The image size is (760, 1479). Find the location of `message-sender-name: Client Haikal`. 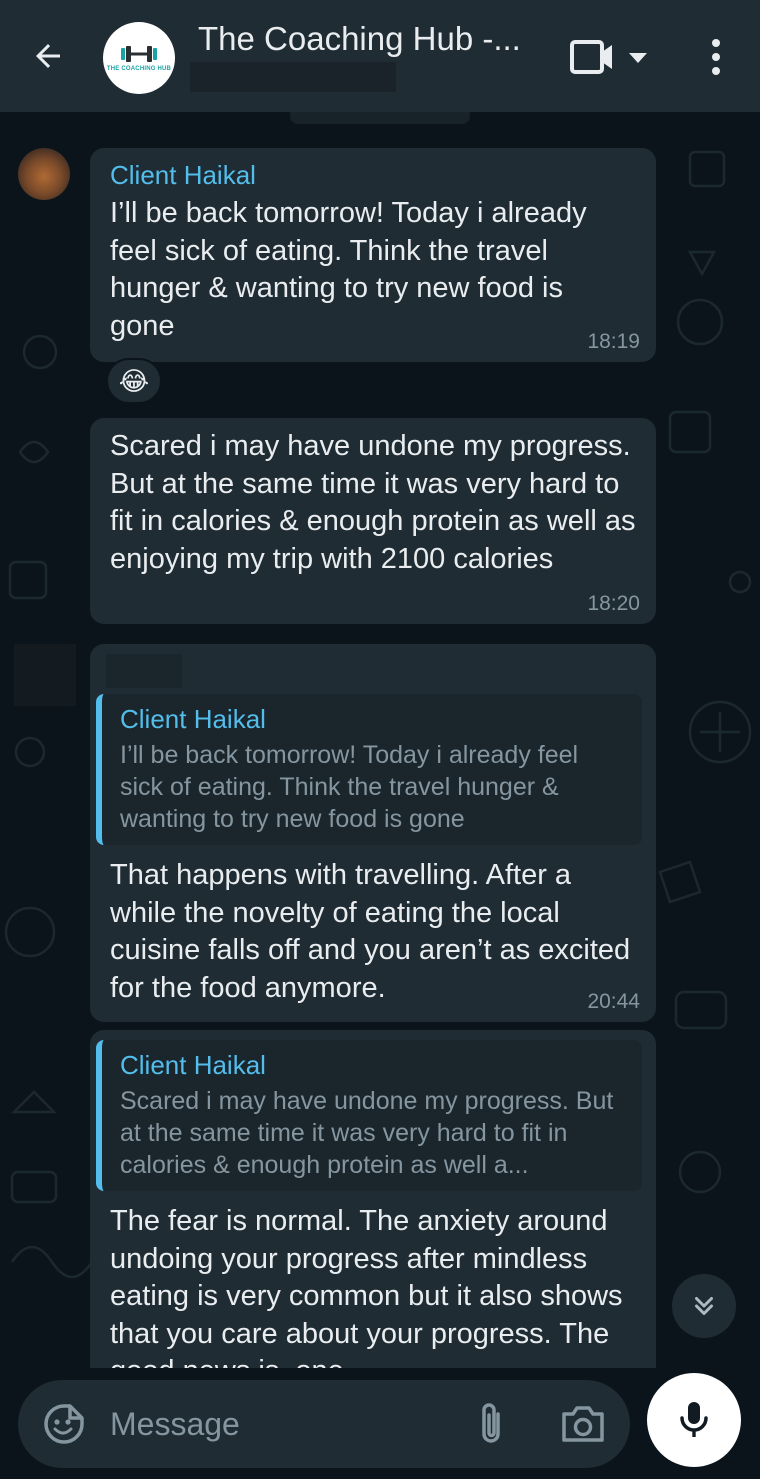

message-sender-name: Client Haikal is located at coordinates (373, 175).